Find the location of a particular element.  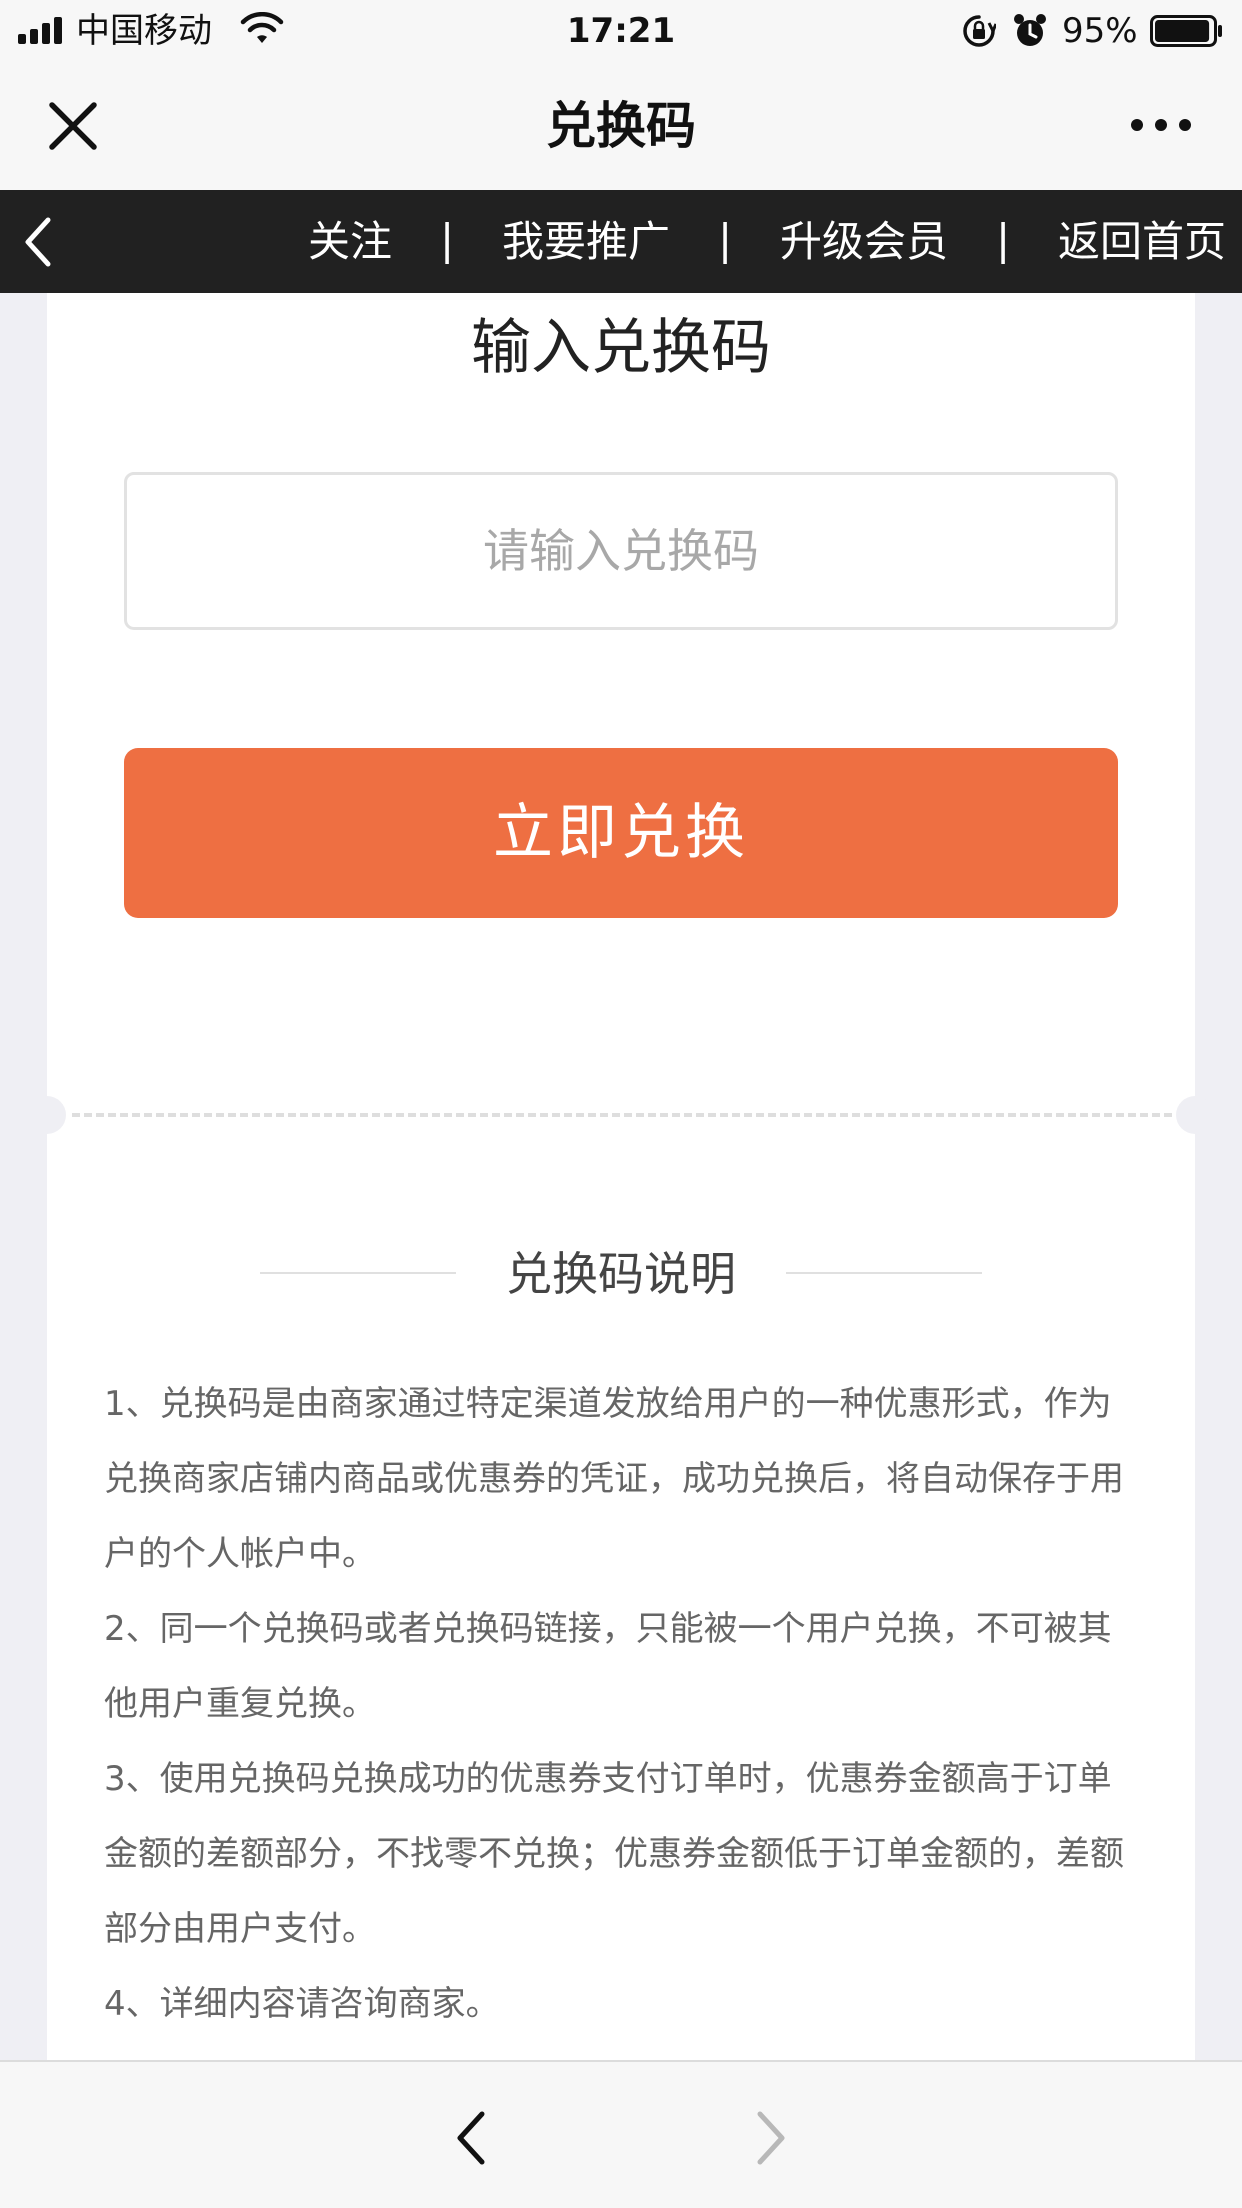

title-bar: 兑换码 is located at coordinates (621, 126).